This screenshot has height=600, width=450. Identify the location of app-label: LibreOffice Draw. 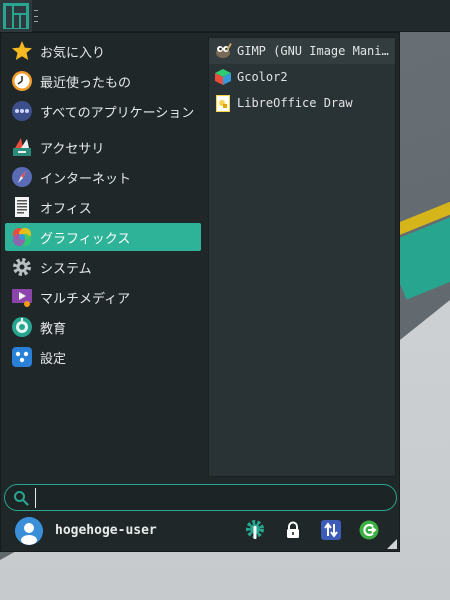
(295, 103).